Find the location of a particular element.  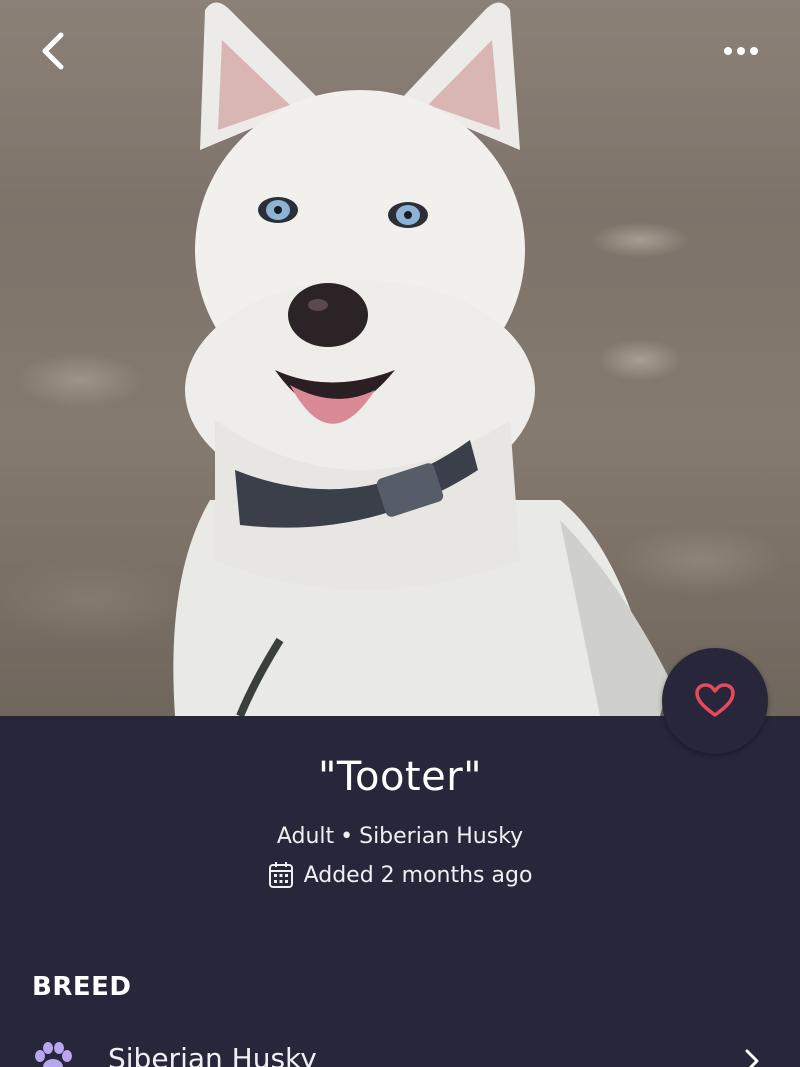

chevron-right-icon is located at coordinates (752, 1058).